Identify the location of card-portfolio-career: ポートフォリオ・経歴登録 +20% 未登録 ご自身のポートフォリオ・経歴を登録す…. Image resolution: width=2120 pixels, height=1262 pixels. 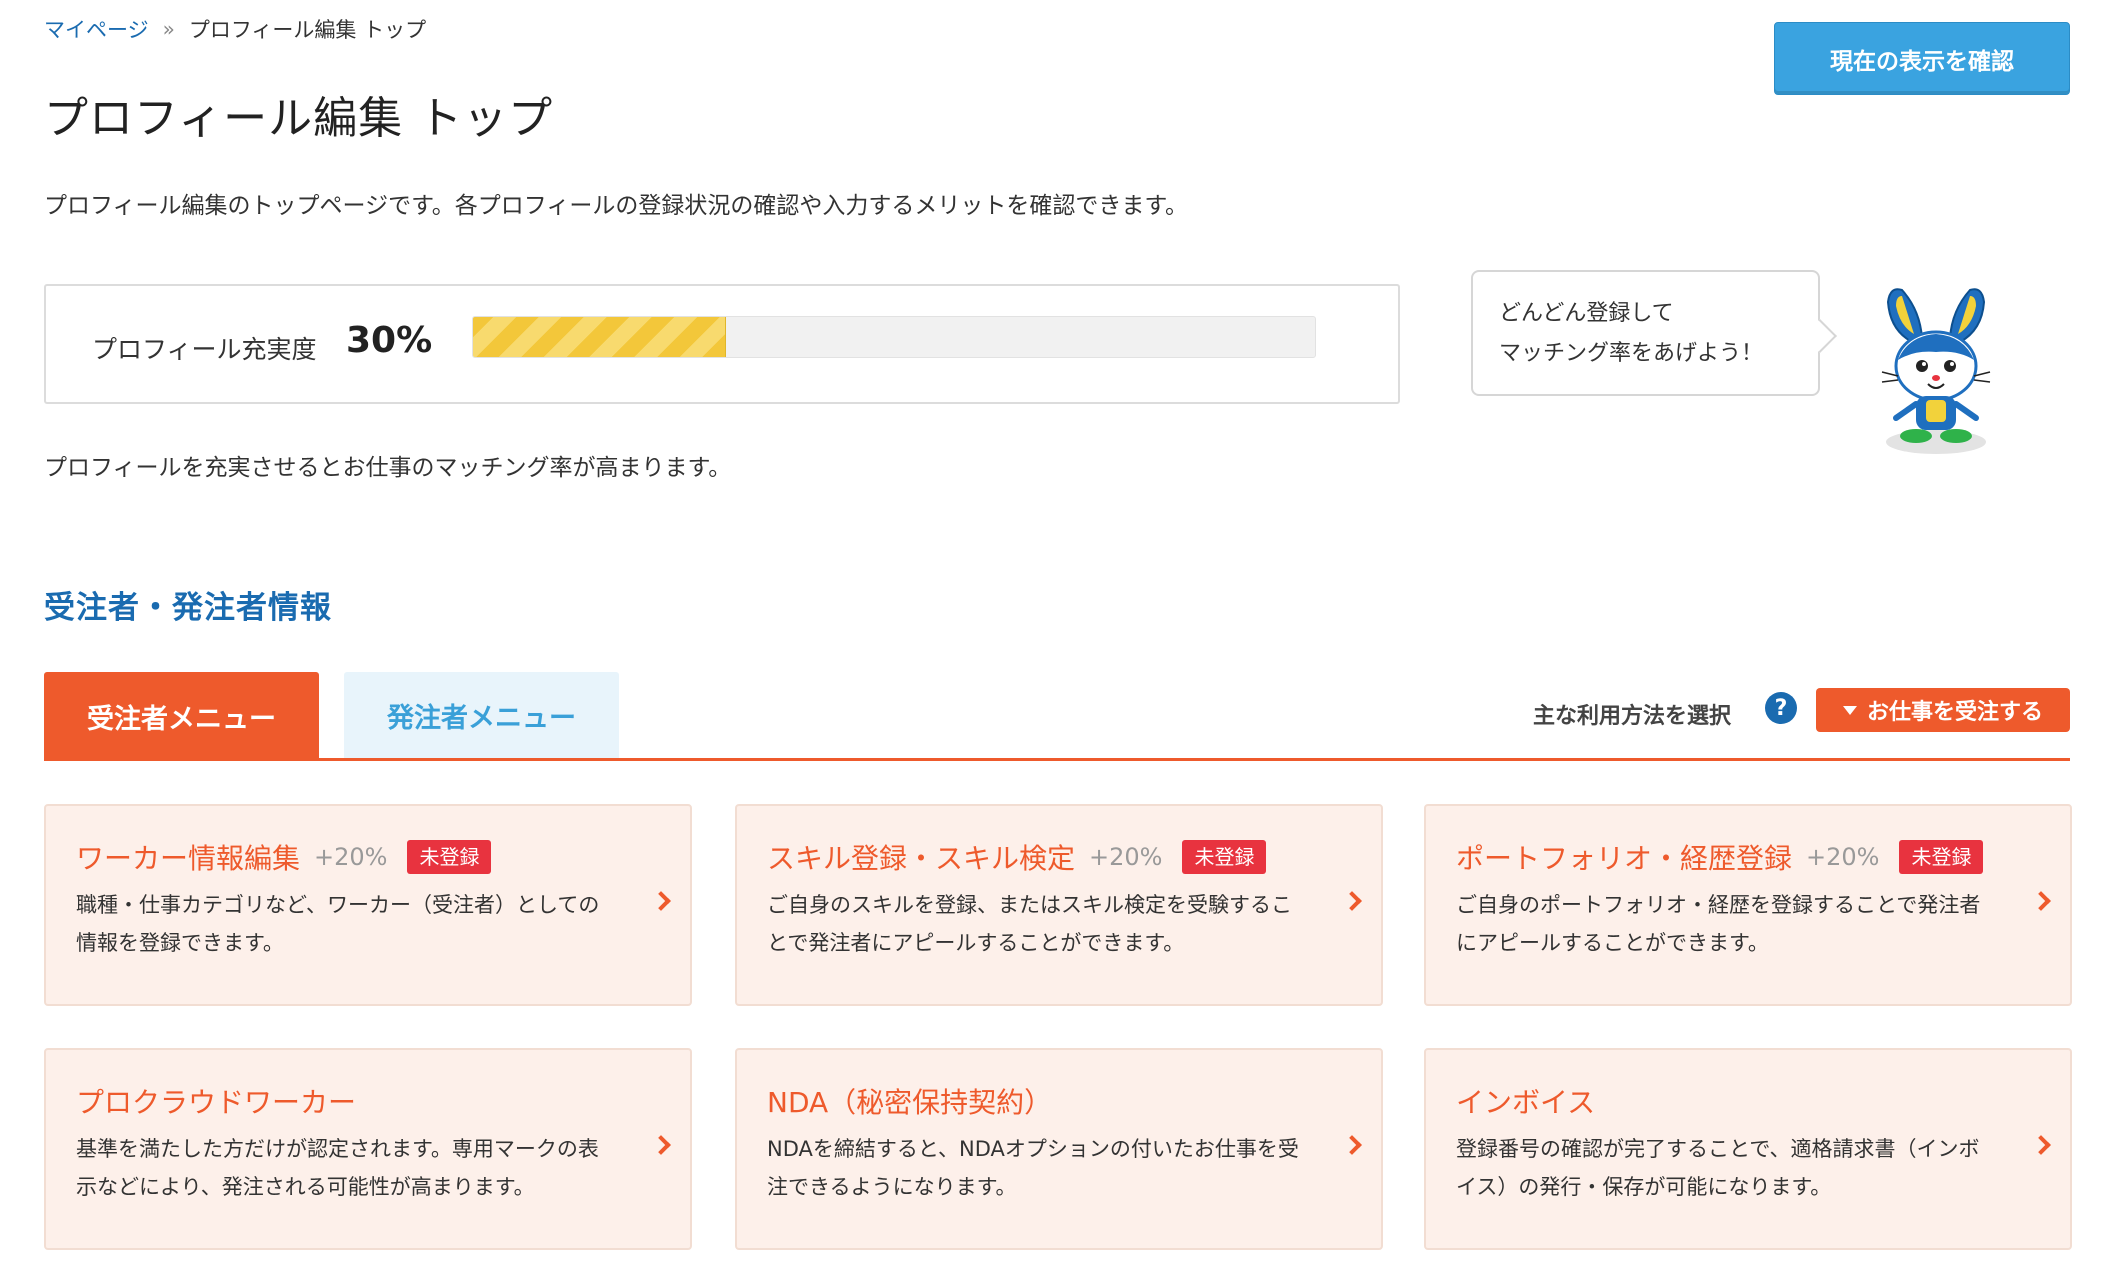
(1748, 905).